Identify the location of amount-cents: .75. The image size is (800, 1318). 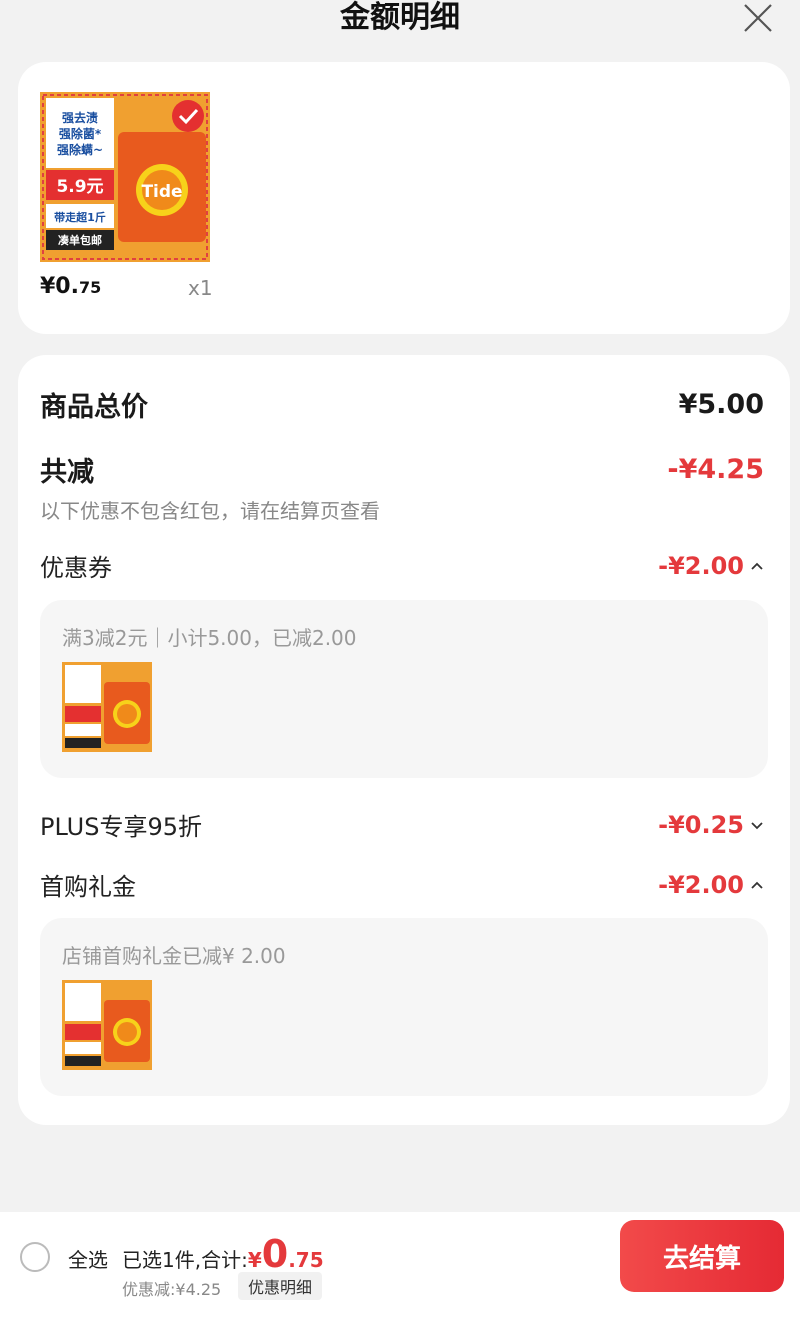
(306, 1260).